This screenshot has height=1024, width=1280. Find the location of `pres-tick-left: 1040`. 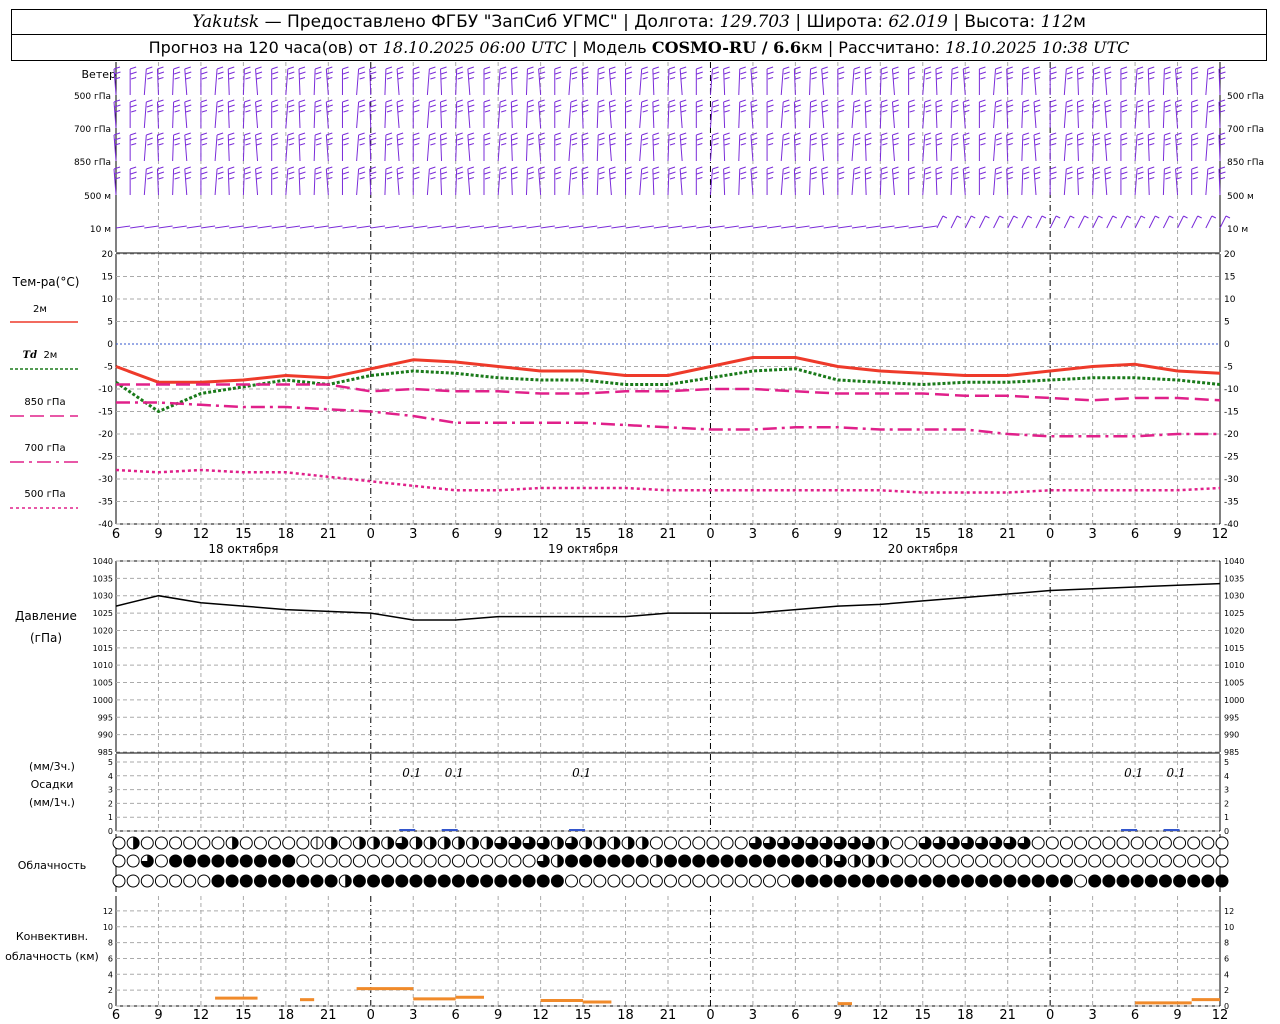

pres-tick-left: 1040 is located at coordinates (103, 561).